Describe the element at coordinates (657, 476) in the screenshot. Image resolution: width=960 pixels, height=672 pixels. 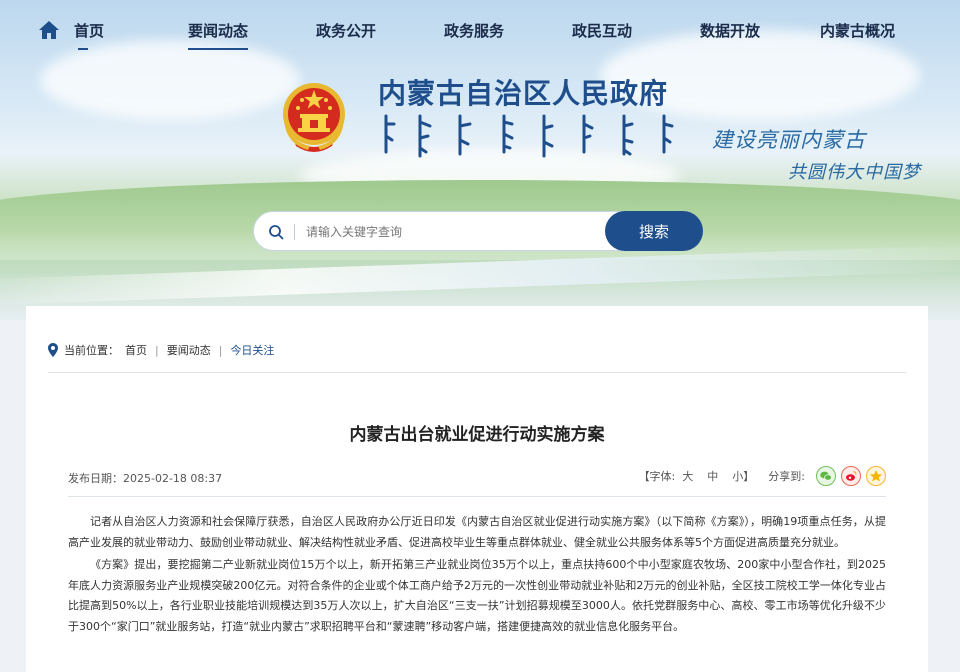
I see `font-size-label: 【字体:` at that location.